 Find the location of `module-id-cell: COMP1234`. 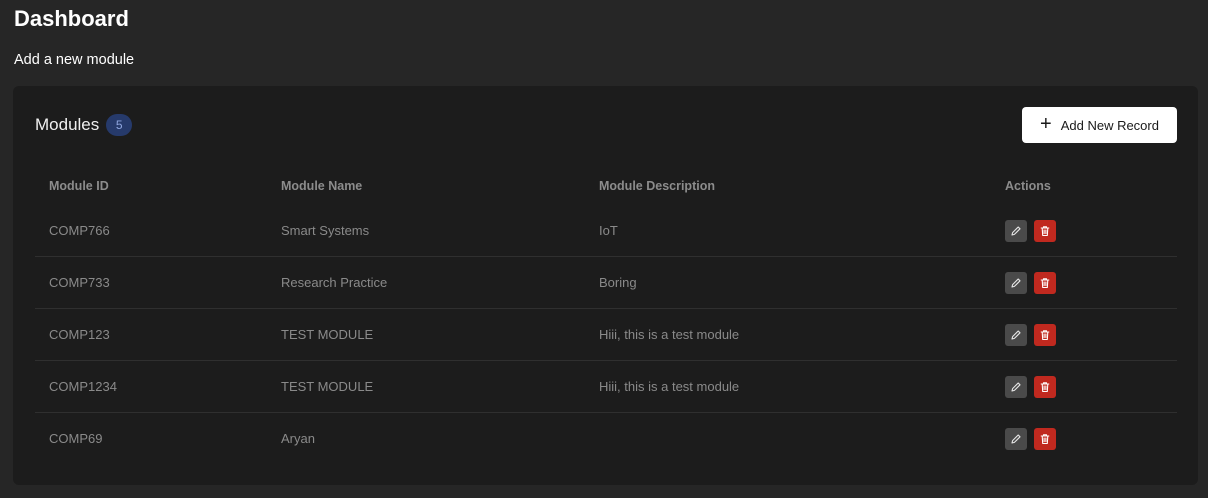

module-id-cell: COMP1234 is located at coordinates (151, 386).